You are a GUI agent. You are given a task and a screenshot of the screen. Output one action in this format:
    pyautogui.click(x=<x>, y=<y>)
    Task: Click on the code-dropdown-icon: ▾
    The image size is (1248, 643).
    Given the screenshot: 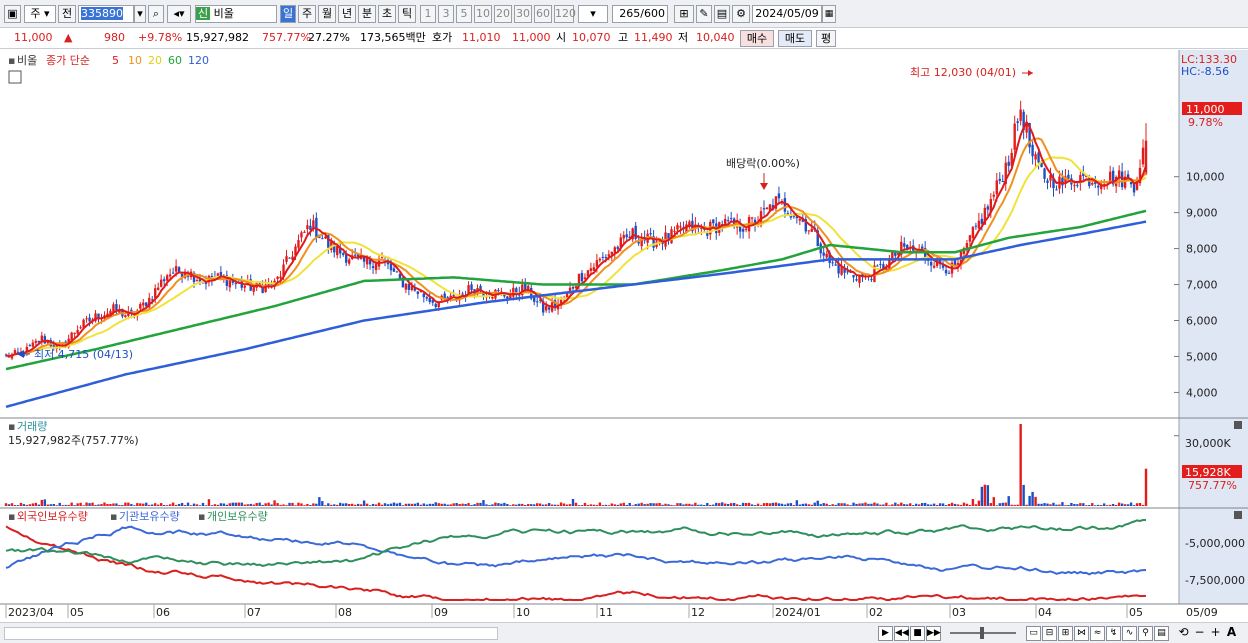 What is the action you would take?
    pyautogui.click(x=140, y=14)
    